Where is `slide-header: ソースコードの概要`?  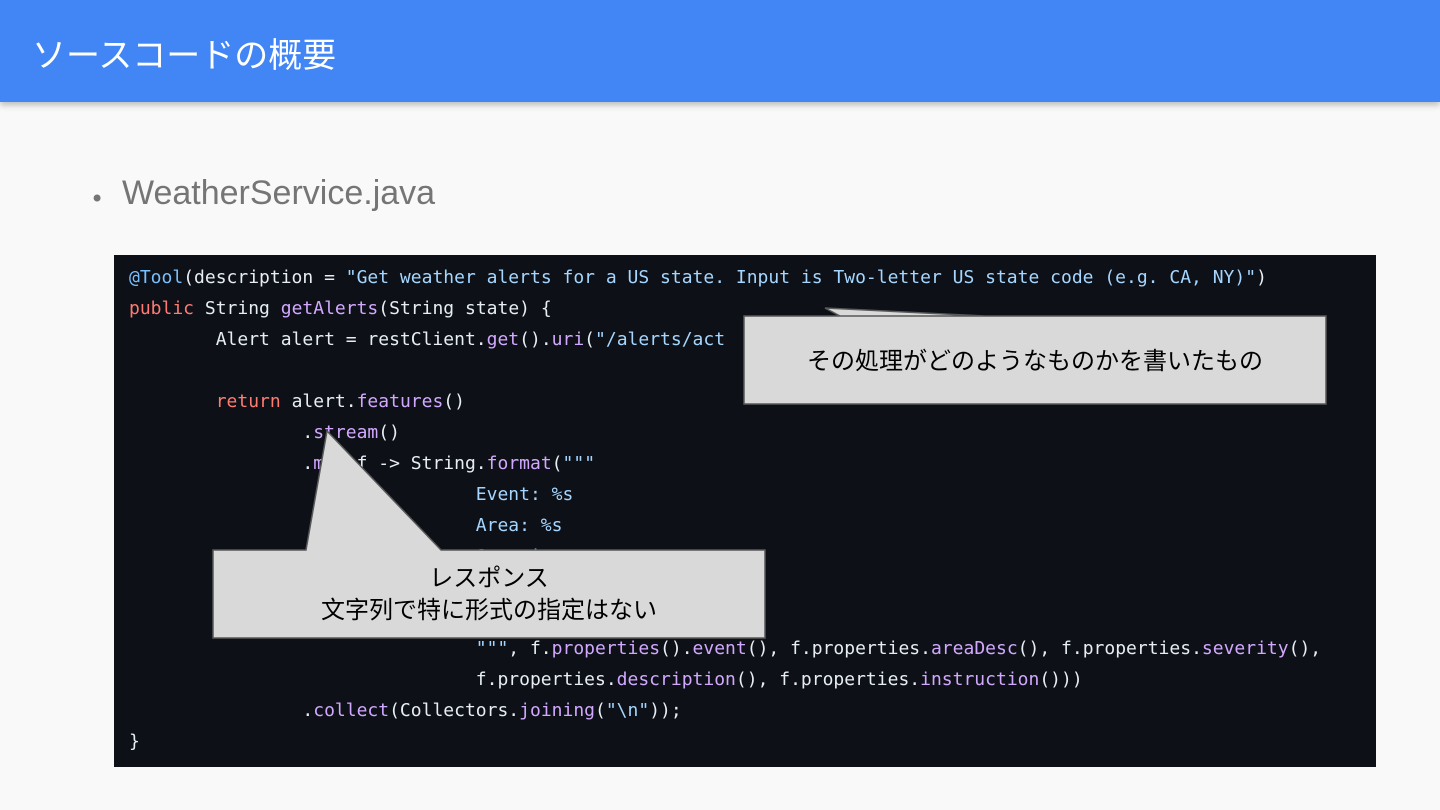
slide-header: ソースコードの概要 is located at coordinates (720, 51).